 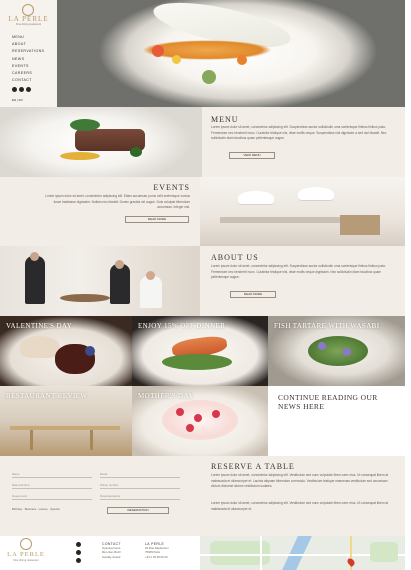 What do you see at coordinates (26, 560) in the screenshot?
I see `footer-brand-tagline: Fine dining restaurant` at bounding box center [26, 560].